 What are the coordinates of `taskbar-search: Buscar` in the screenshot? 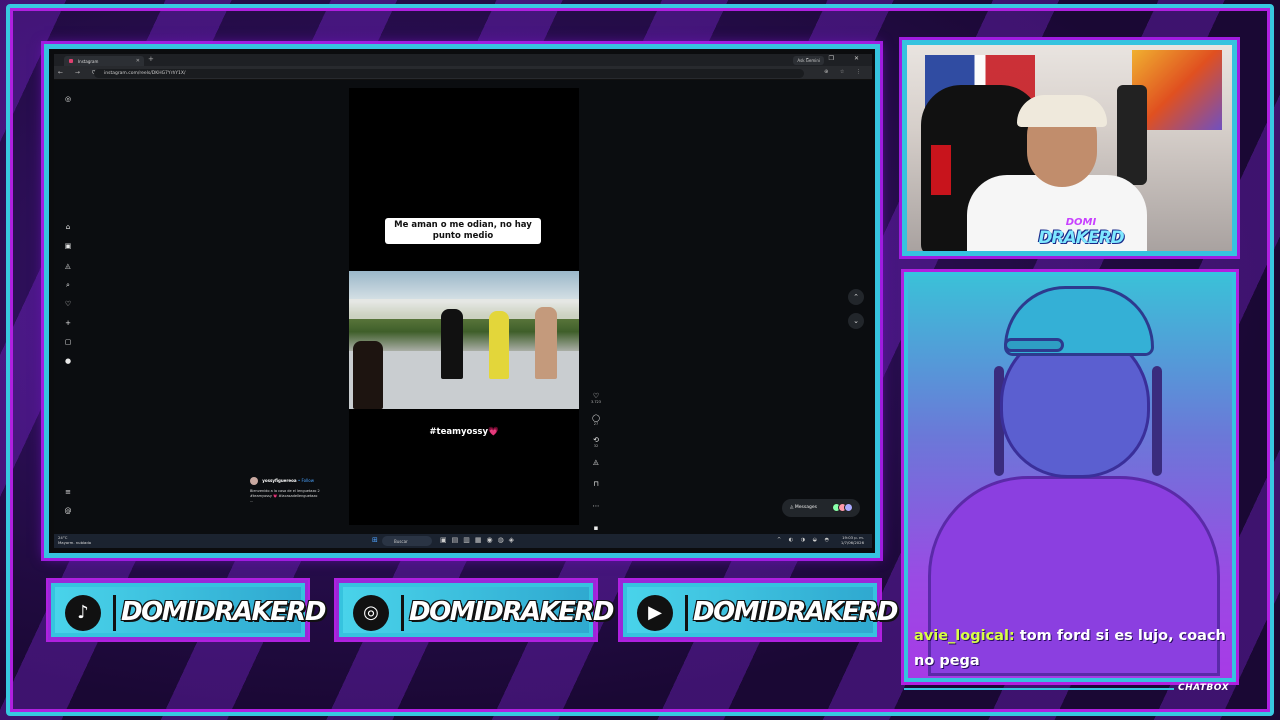 It's located at (407, 541).